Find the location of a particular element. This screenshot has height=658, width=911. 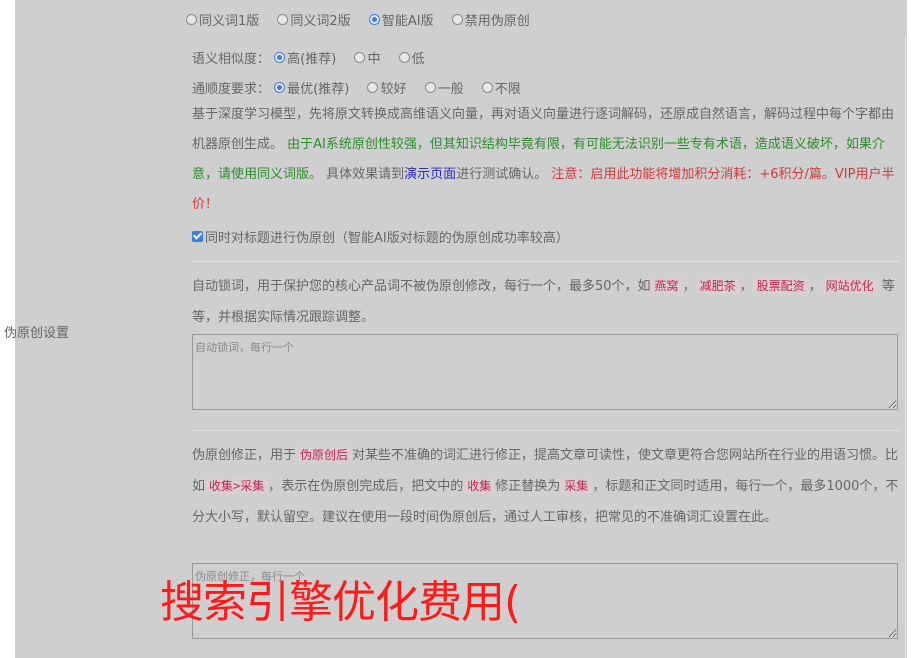

right-border is located at coordinates (905, 346).